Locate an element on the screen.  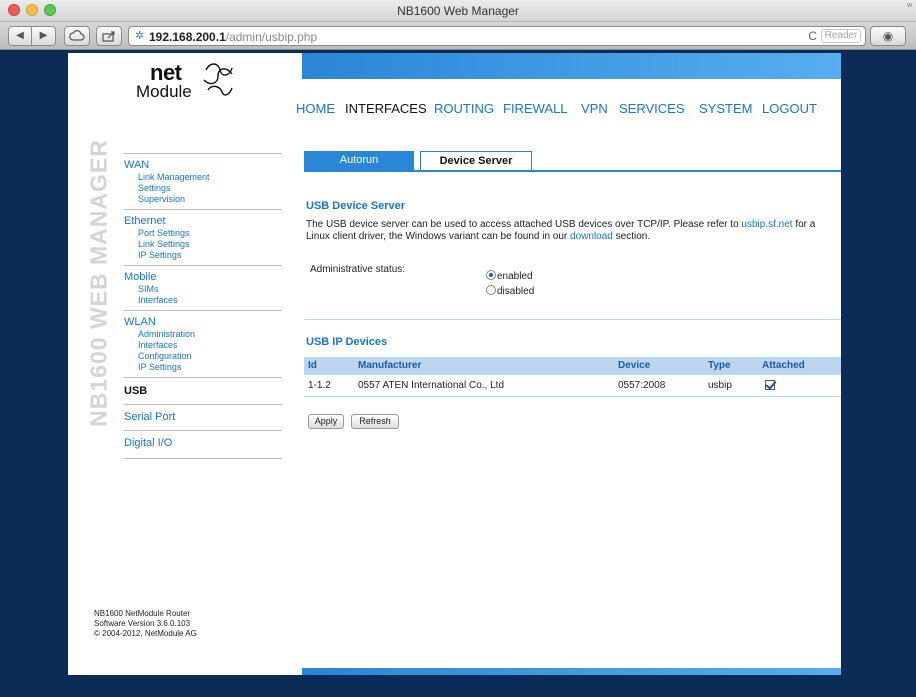
sidebar-group-mobile: Mobile SIMs Interfaces is located at coordinates (203, 287).